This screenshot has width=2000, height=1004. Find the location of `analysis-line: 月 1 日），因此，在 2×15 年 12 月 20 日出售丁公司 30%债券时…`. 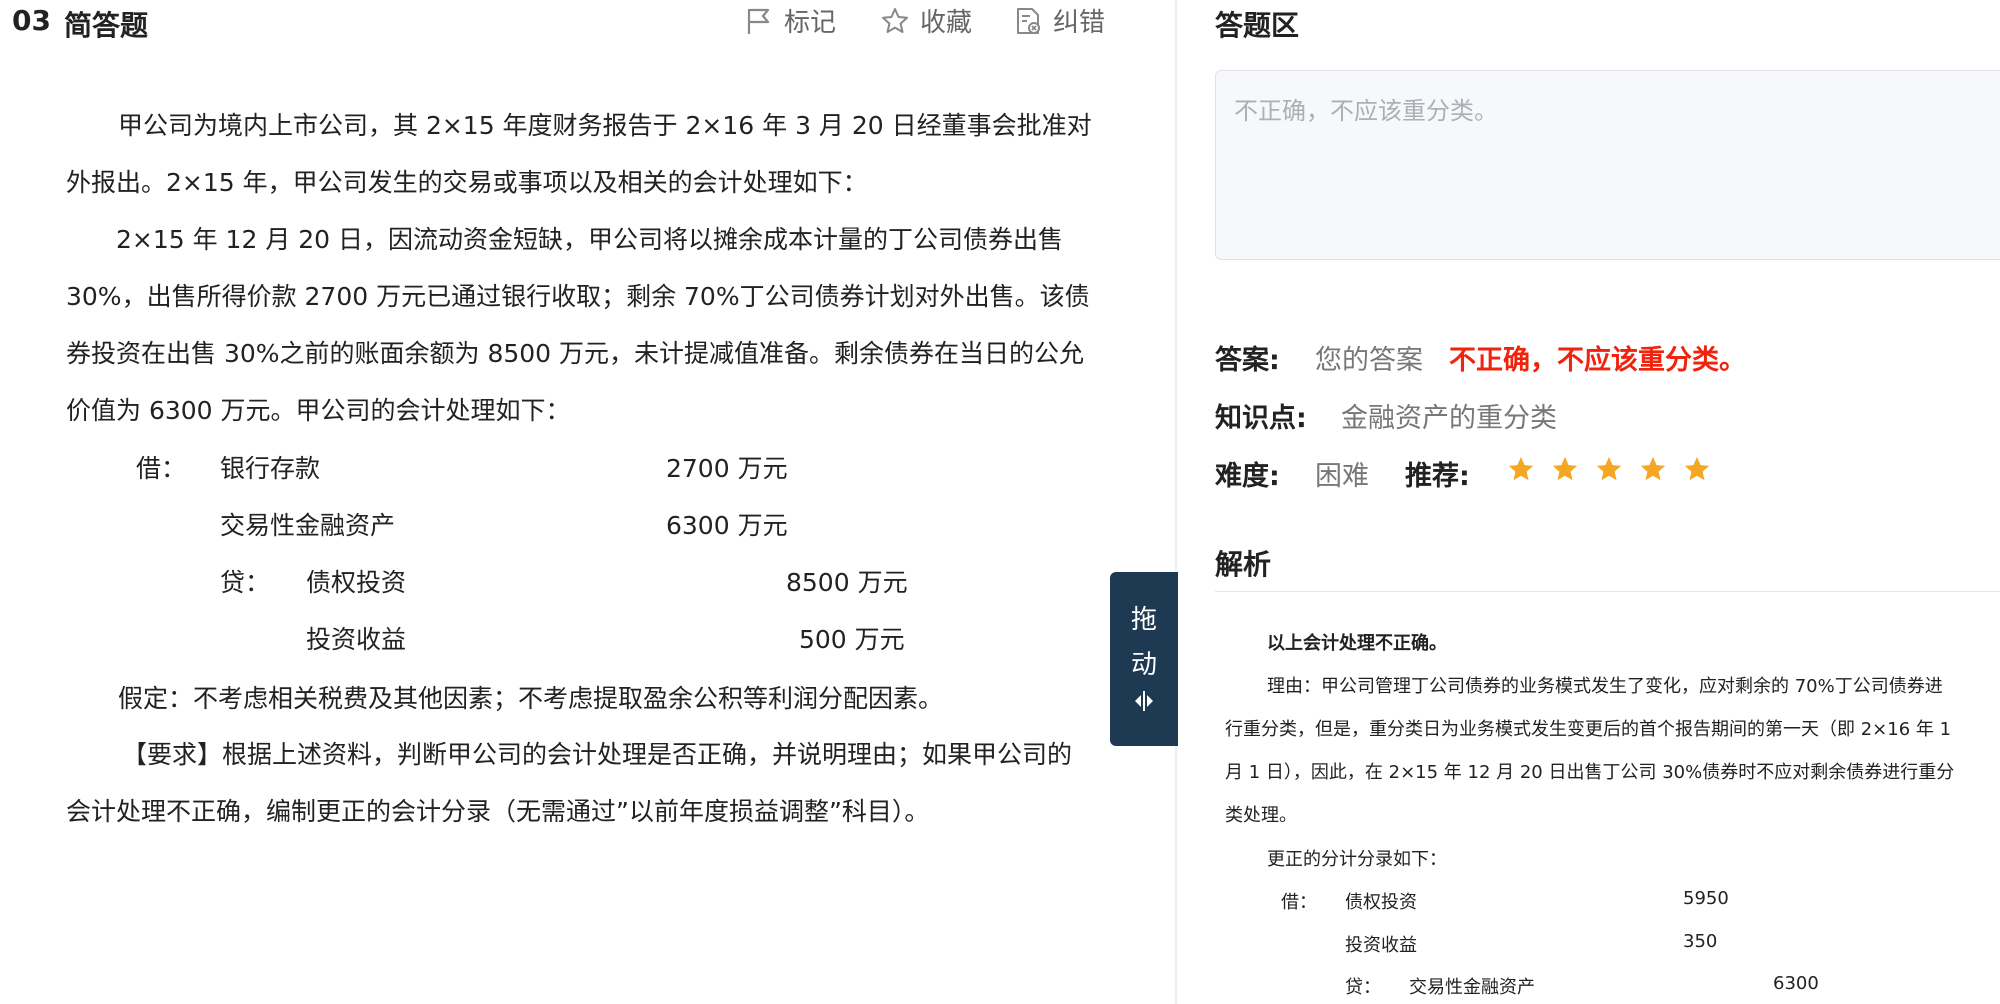

analysis-line: 月 1 日），因此，在 2×15 年 12 月 20 日出售丁公司 30%债券时… is located at coordinates (1590, 772).